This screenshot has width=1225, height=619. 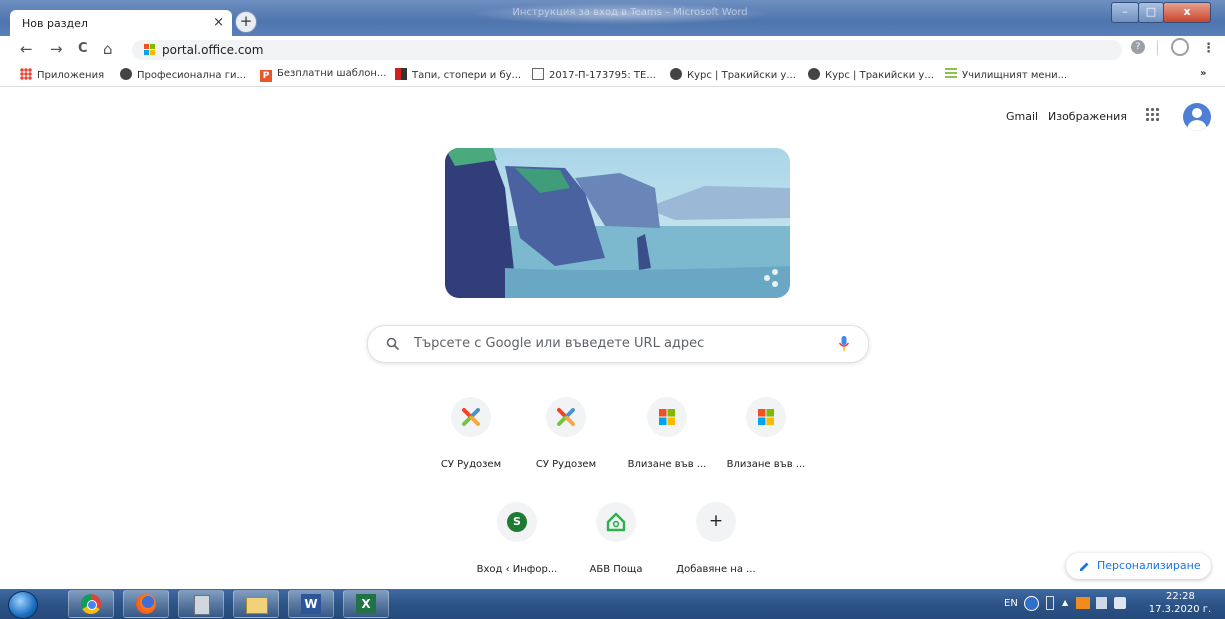 I want to click on customize-button: Персонализиране, so click(x=1138, y=566).